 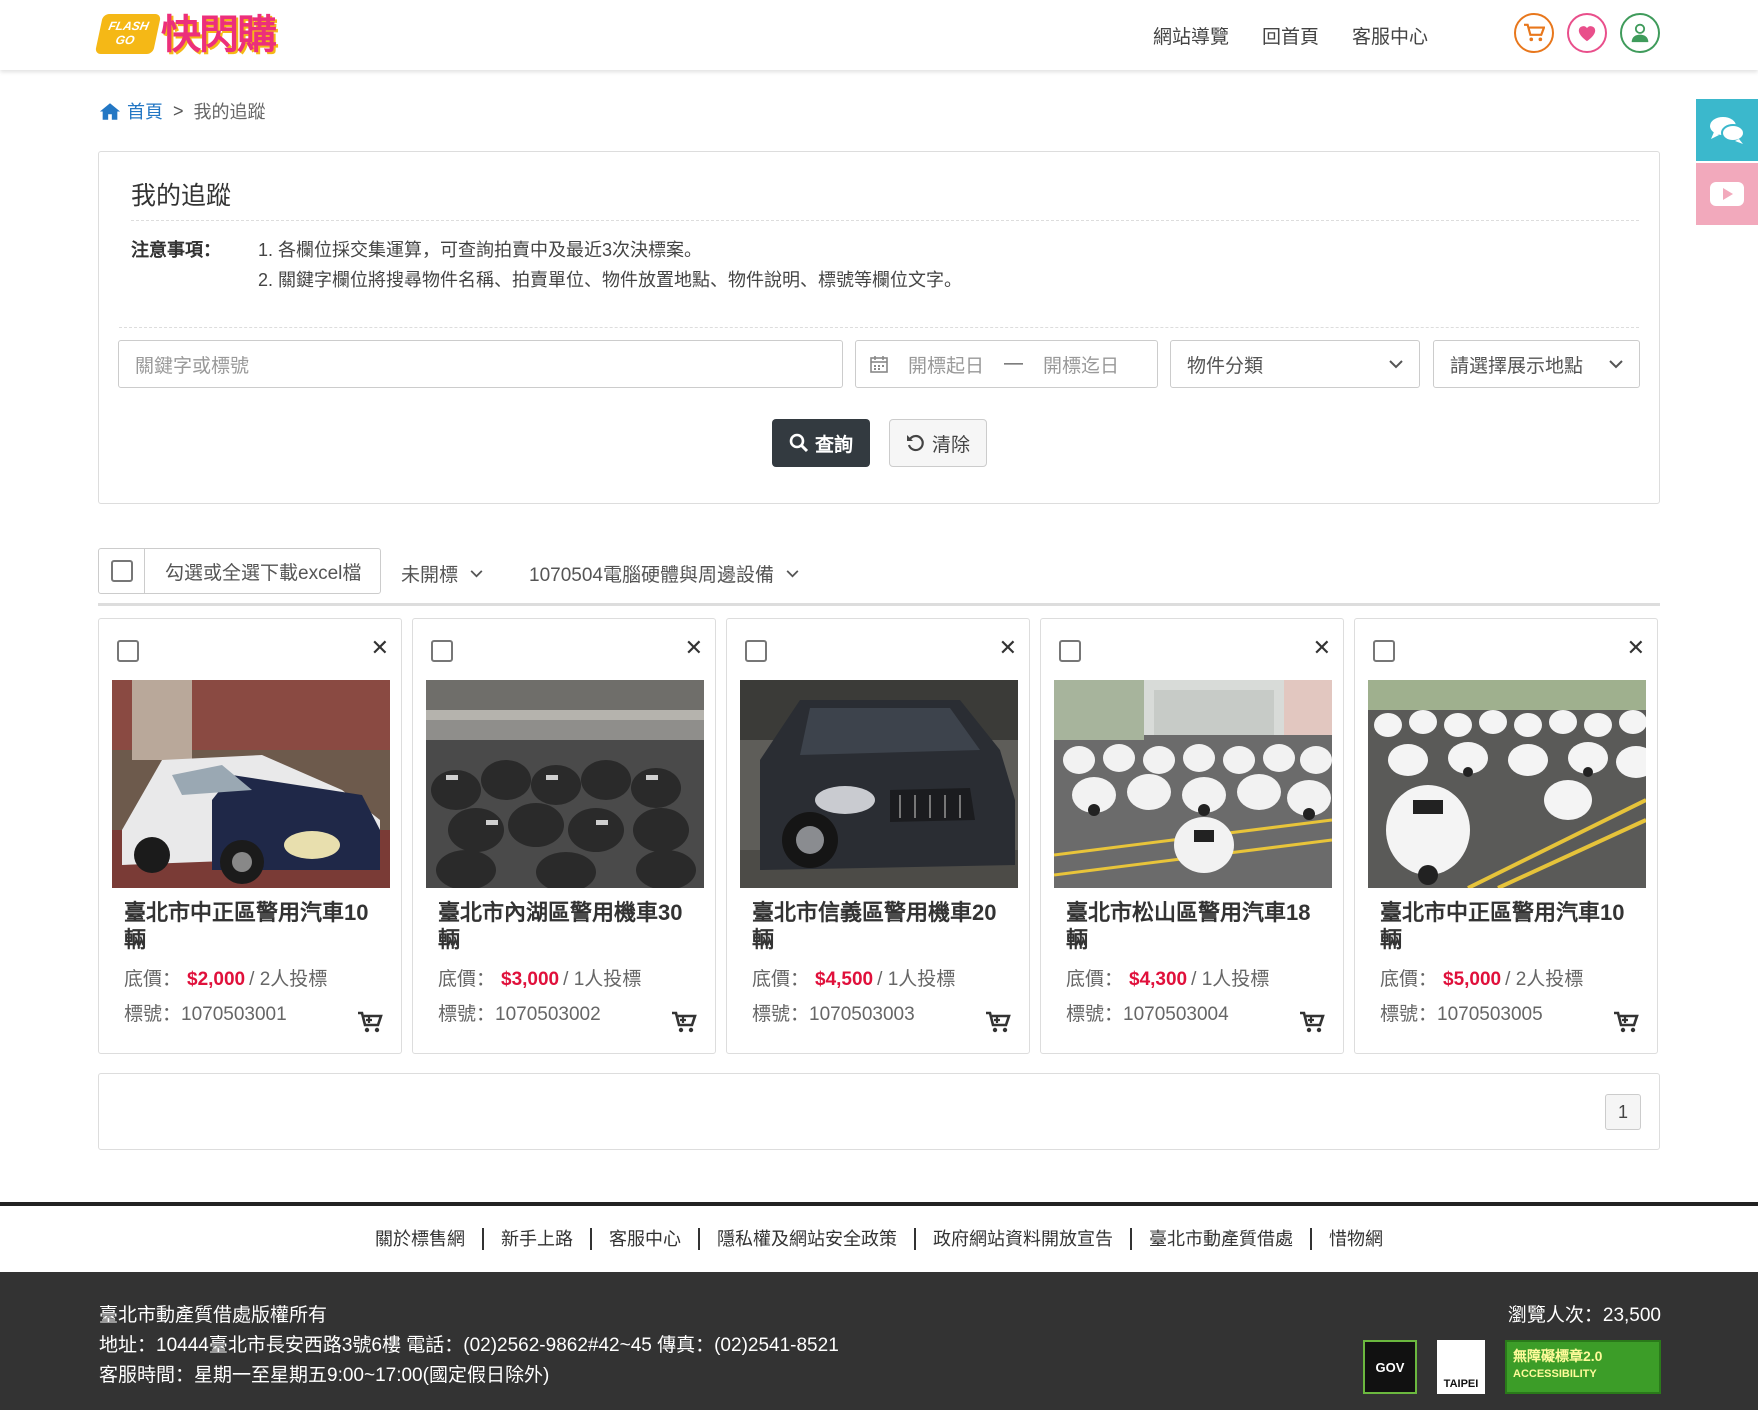 What do you see at coordinates (110, 111) in the screenshot?
I see `home-icon` at bounding box center [110, 111].